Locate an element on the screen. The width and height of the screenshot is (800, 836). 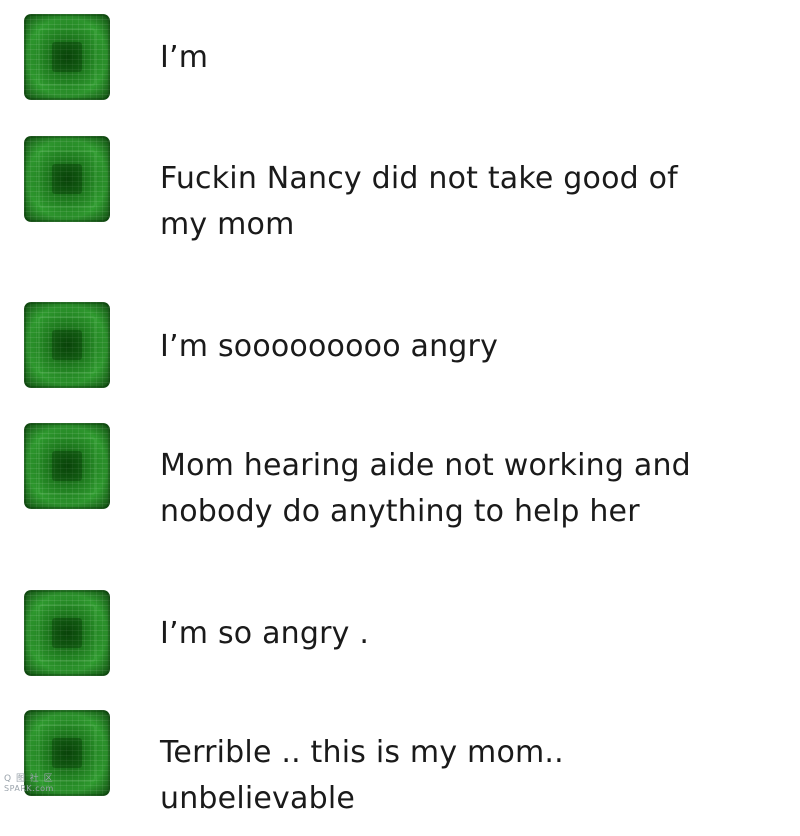
message-text: Fuckin Nancy did not take good of my mom is located at coordinates (419, 201).